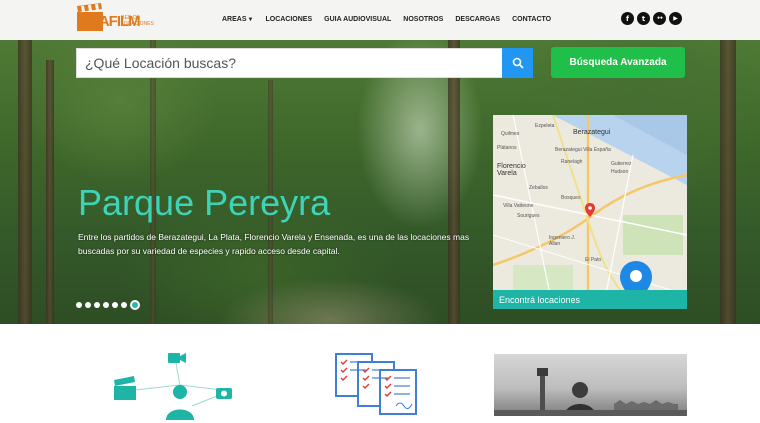 The image size is (760, 423). I want to click on map-place-label: Berazategui Villa España, so click(583, 150).